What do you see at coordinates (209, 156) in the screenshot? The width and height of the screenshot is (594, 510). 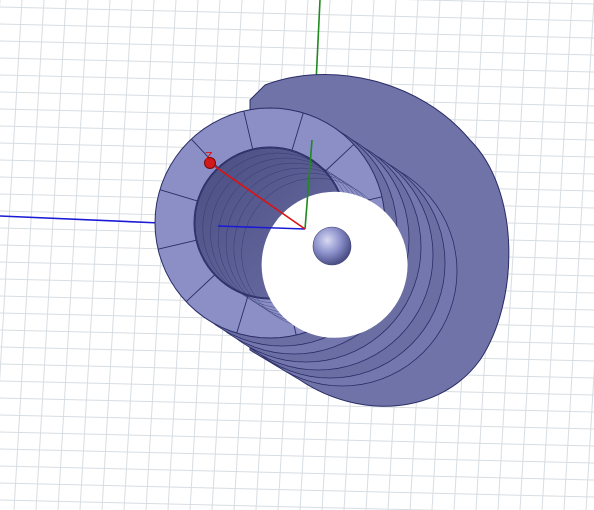 I see `z-axis-label: Z` at bounding box center [209, 156].